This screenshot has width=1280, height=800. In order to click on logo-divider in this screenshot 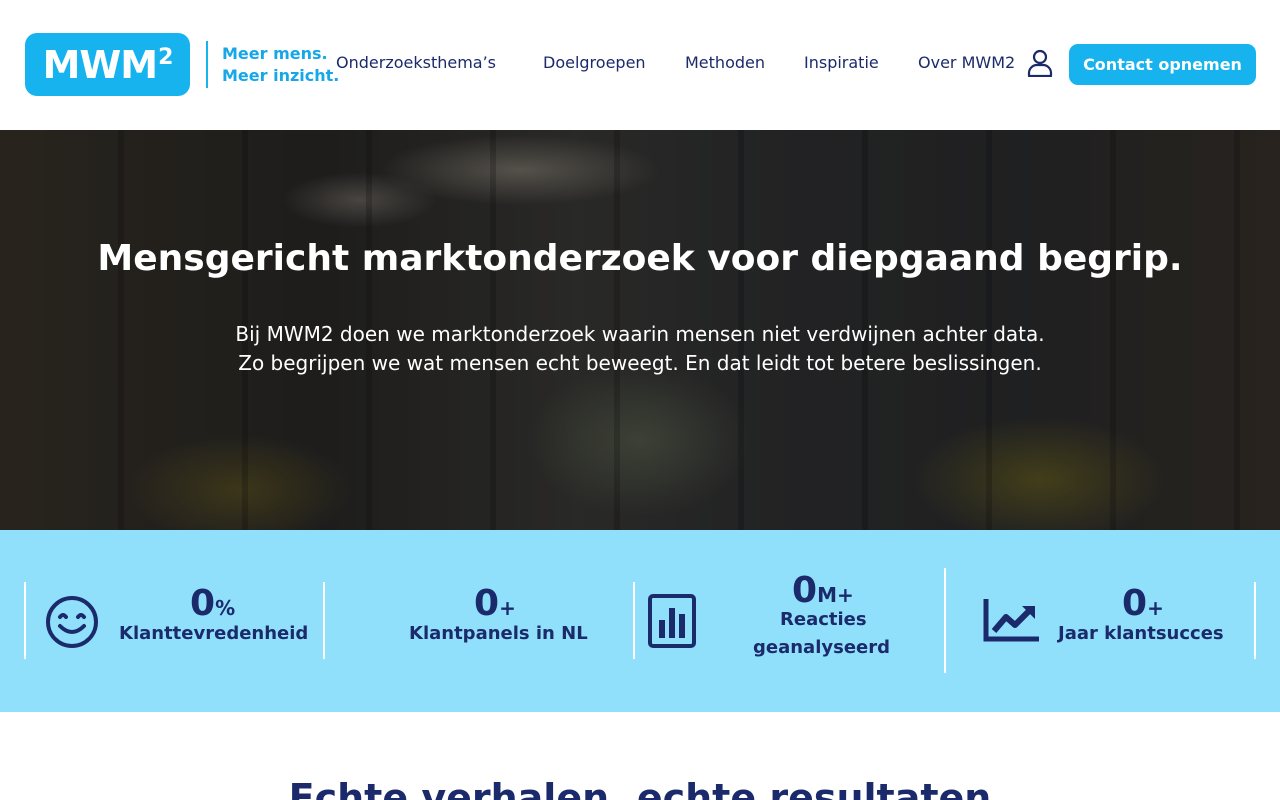, I will do `click(207, 64)`.